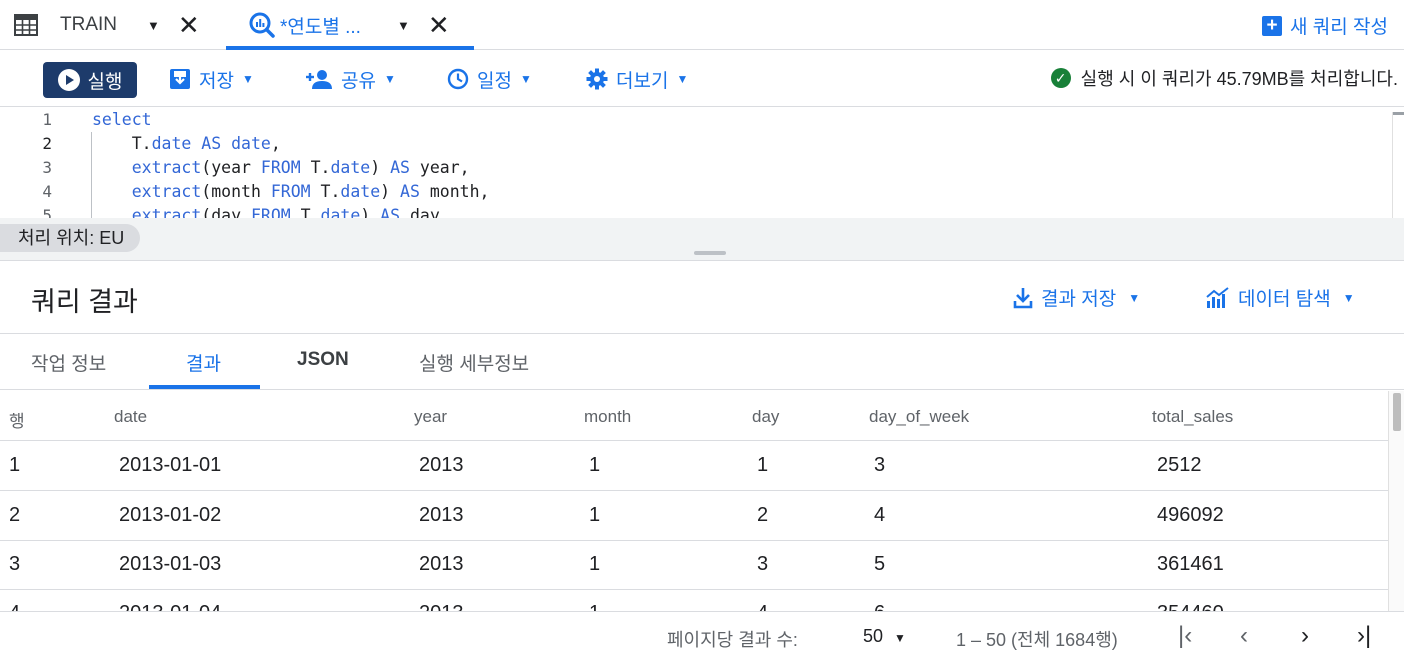  I want to click on cell-day-of-week: 6, so click(879, 606).